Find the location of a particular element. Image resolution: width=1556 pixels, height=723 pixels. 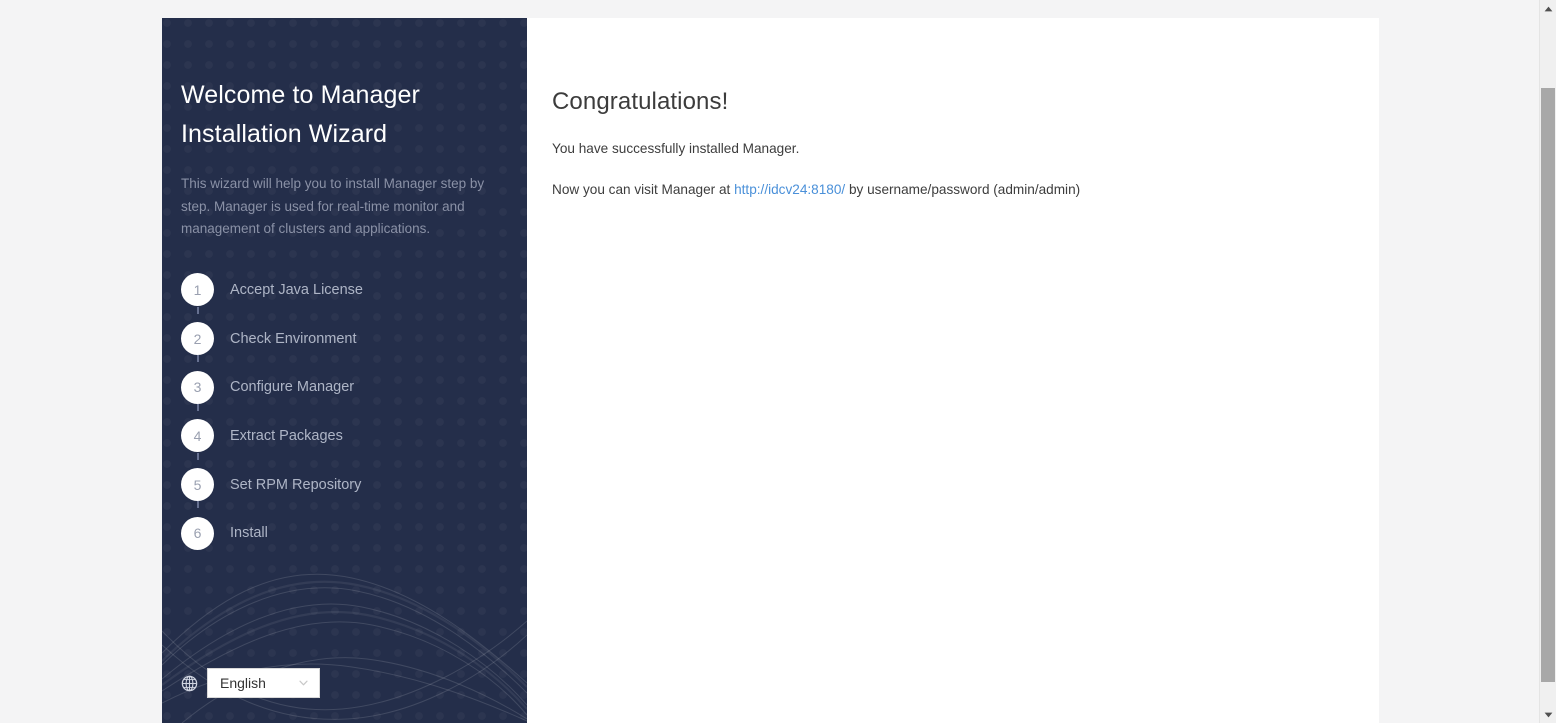

scroll-down-arrow-icon is located at coordinates (1548, 714).